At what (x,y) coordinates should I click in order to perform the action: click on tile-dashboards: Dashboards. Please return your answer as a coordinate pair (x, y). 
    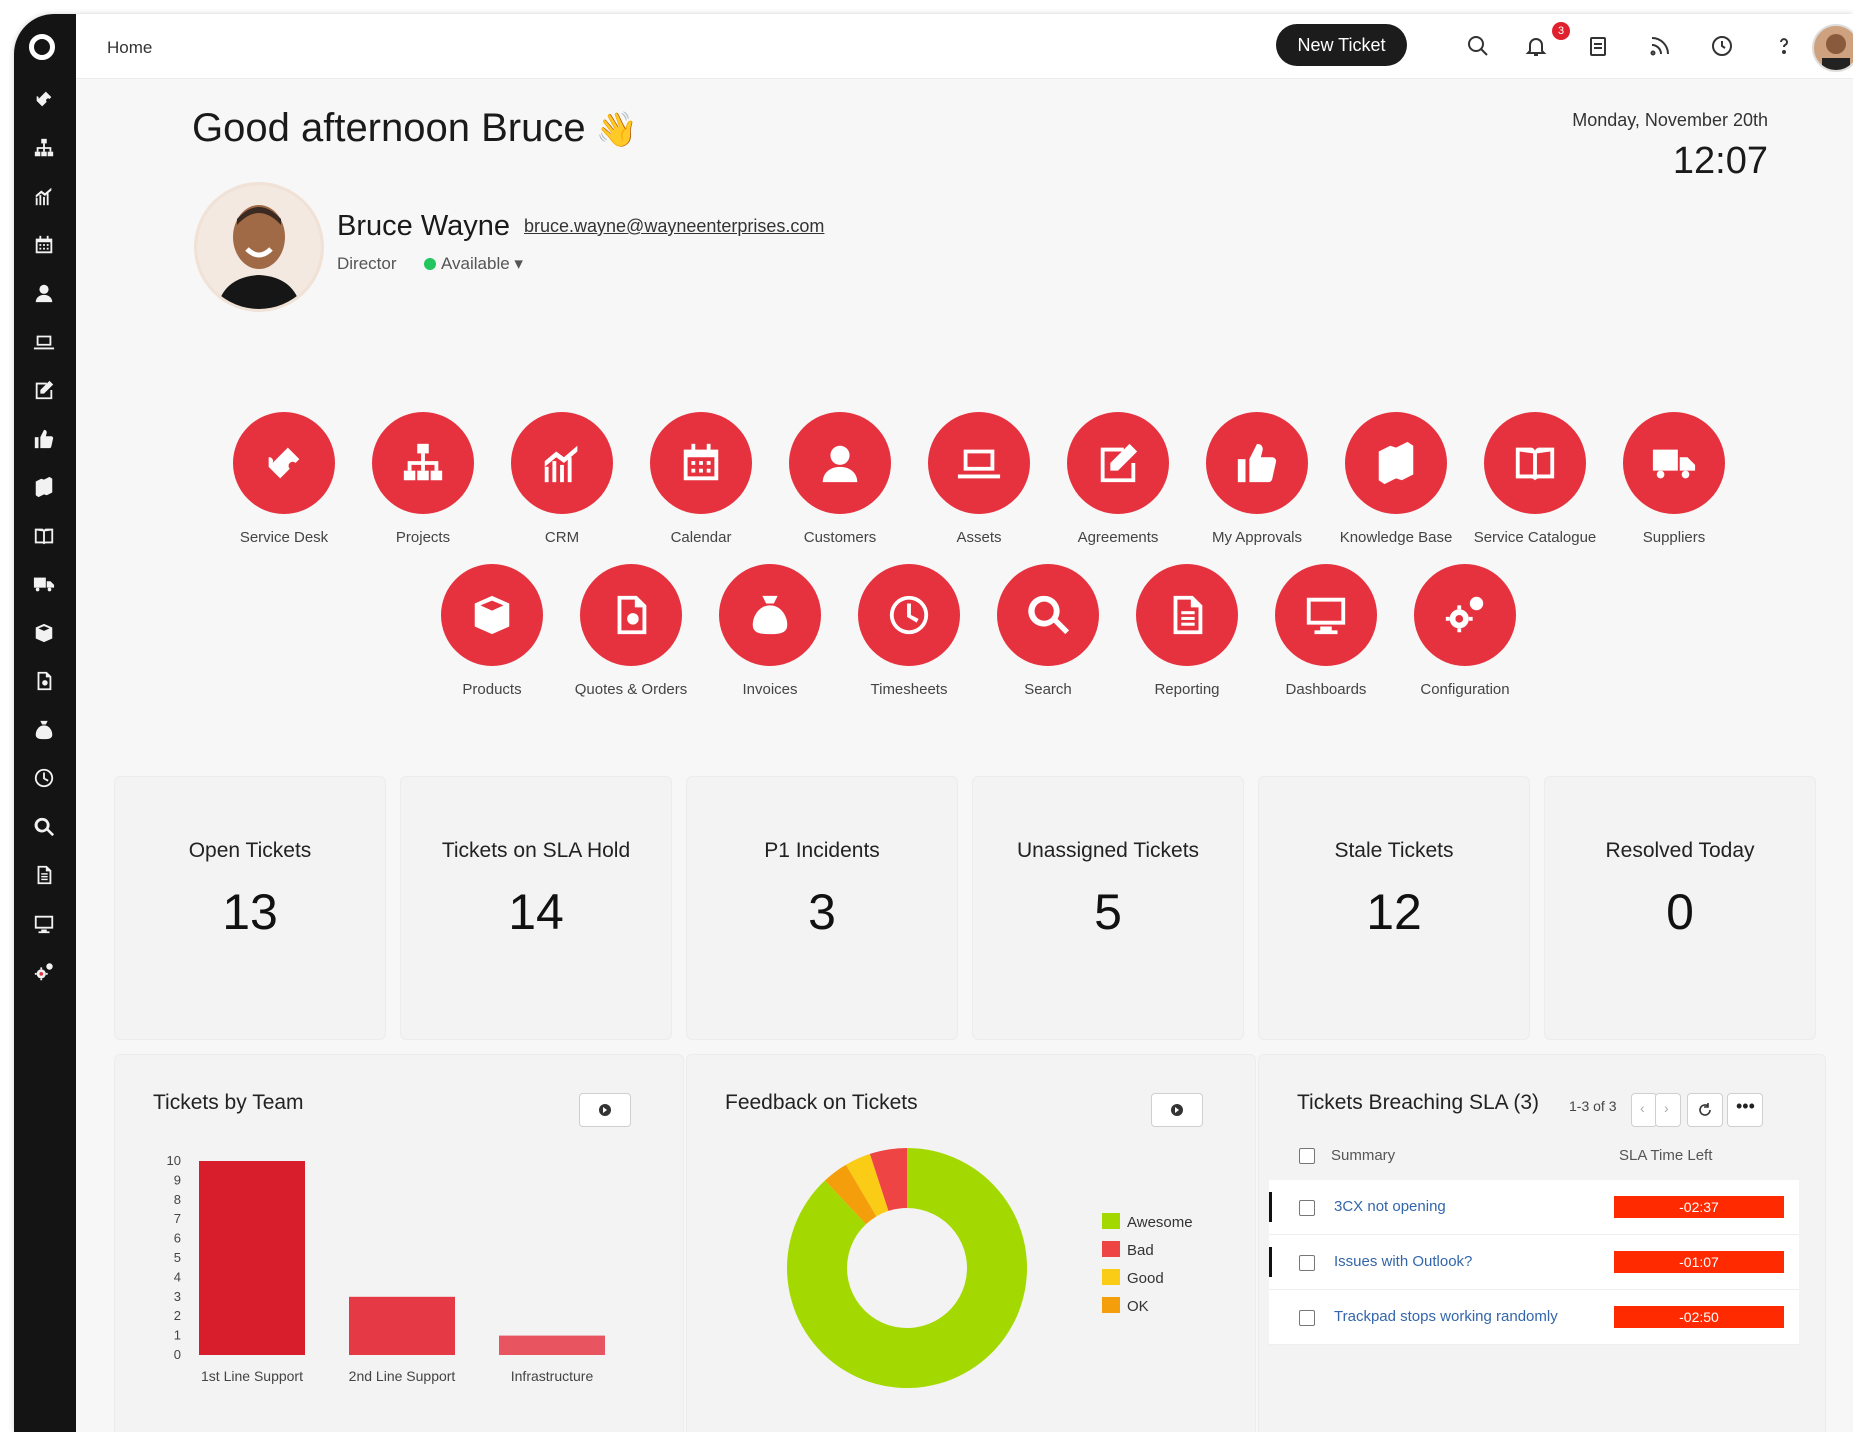
    Looking at the image, I should click on (1326, 632).